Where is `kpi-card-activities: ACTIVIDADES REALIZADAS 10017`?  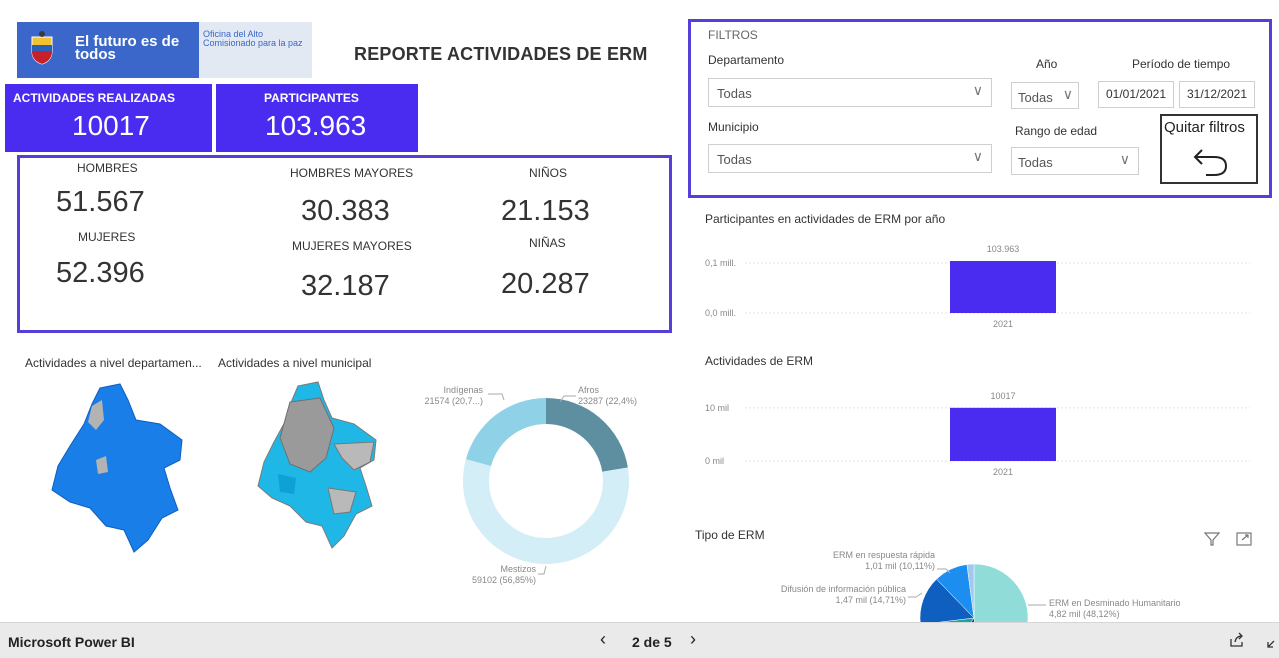 kpi-card-activities: ACTIVIDADES REALIZADAS 10017 is located at coordinates (108, 118).